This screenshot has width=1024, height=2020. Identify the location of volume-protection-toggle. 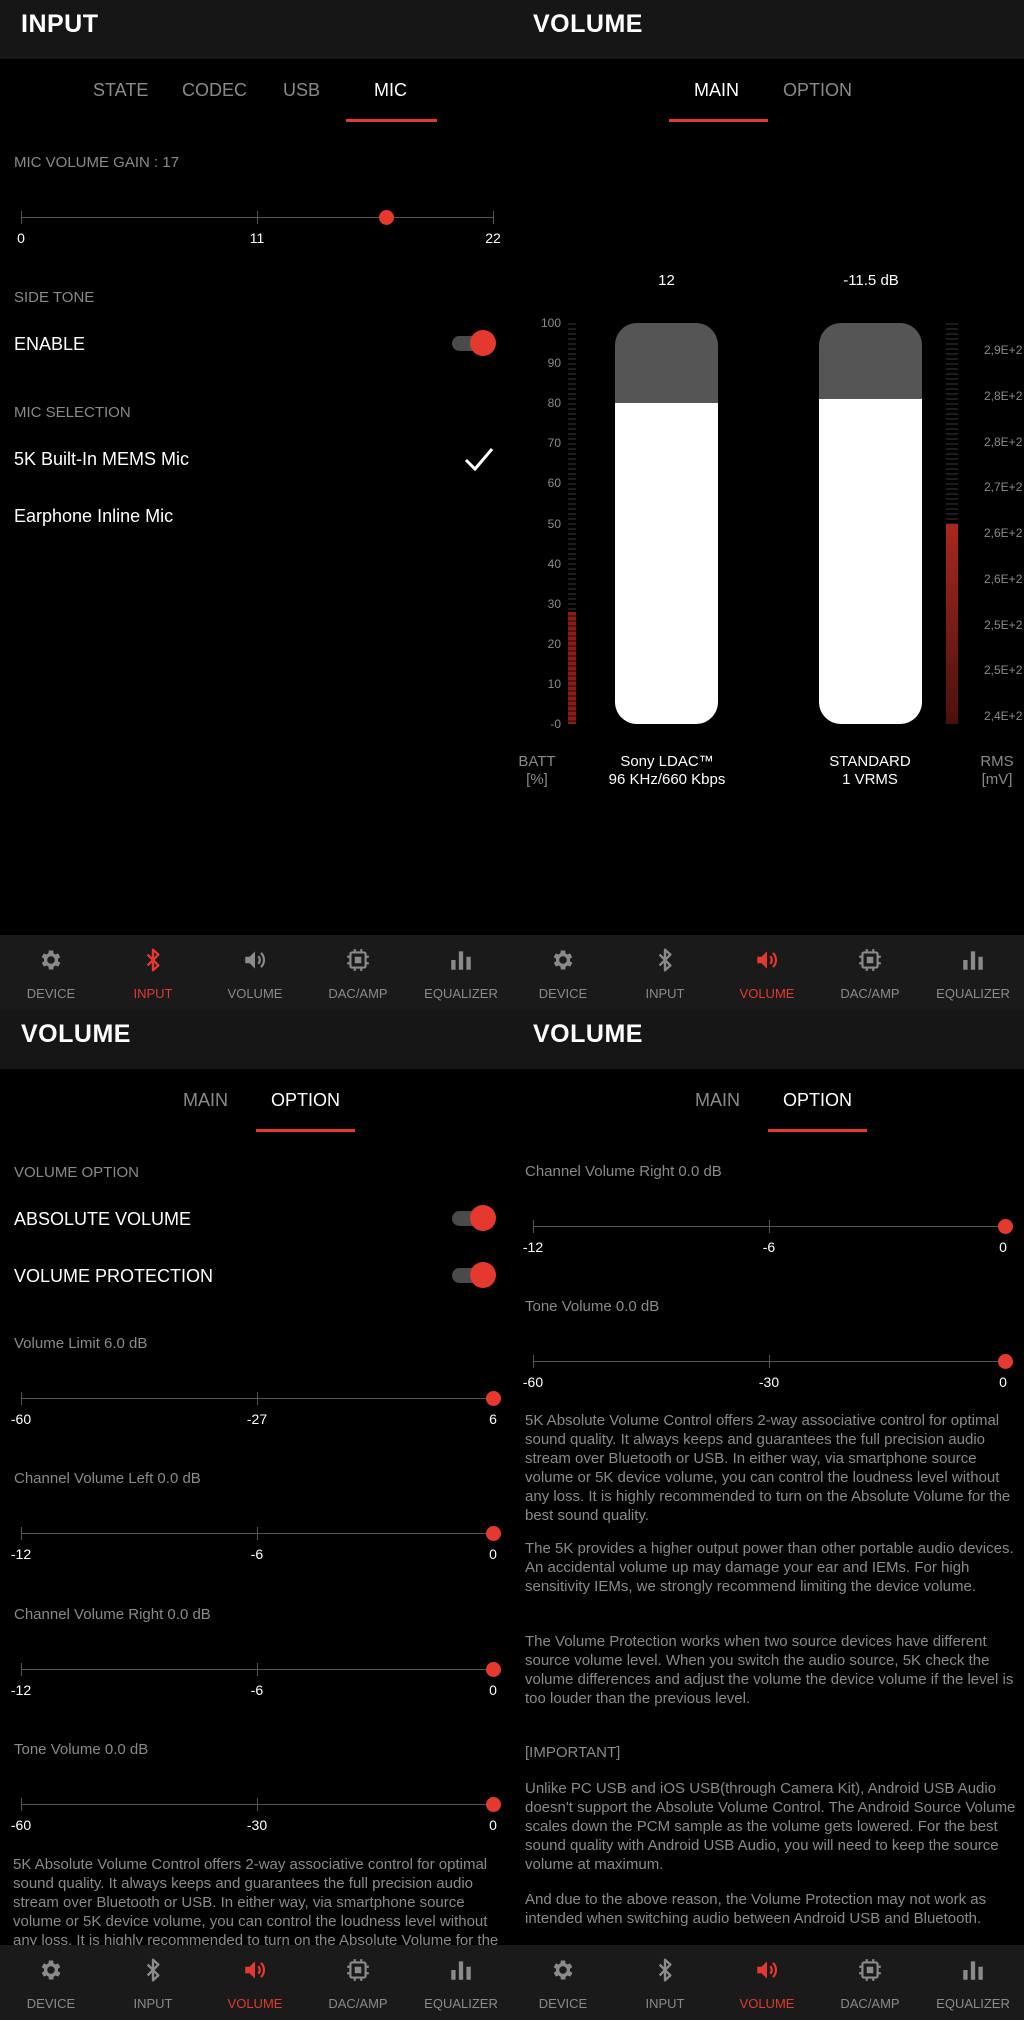
(475, 1275).